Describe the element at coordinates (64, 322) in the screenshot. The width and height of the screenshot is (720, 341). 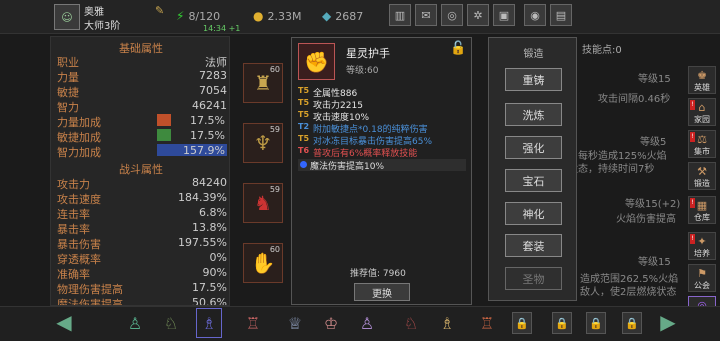
I see `prev-page-icon: ◀` at that location.